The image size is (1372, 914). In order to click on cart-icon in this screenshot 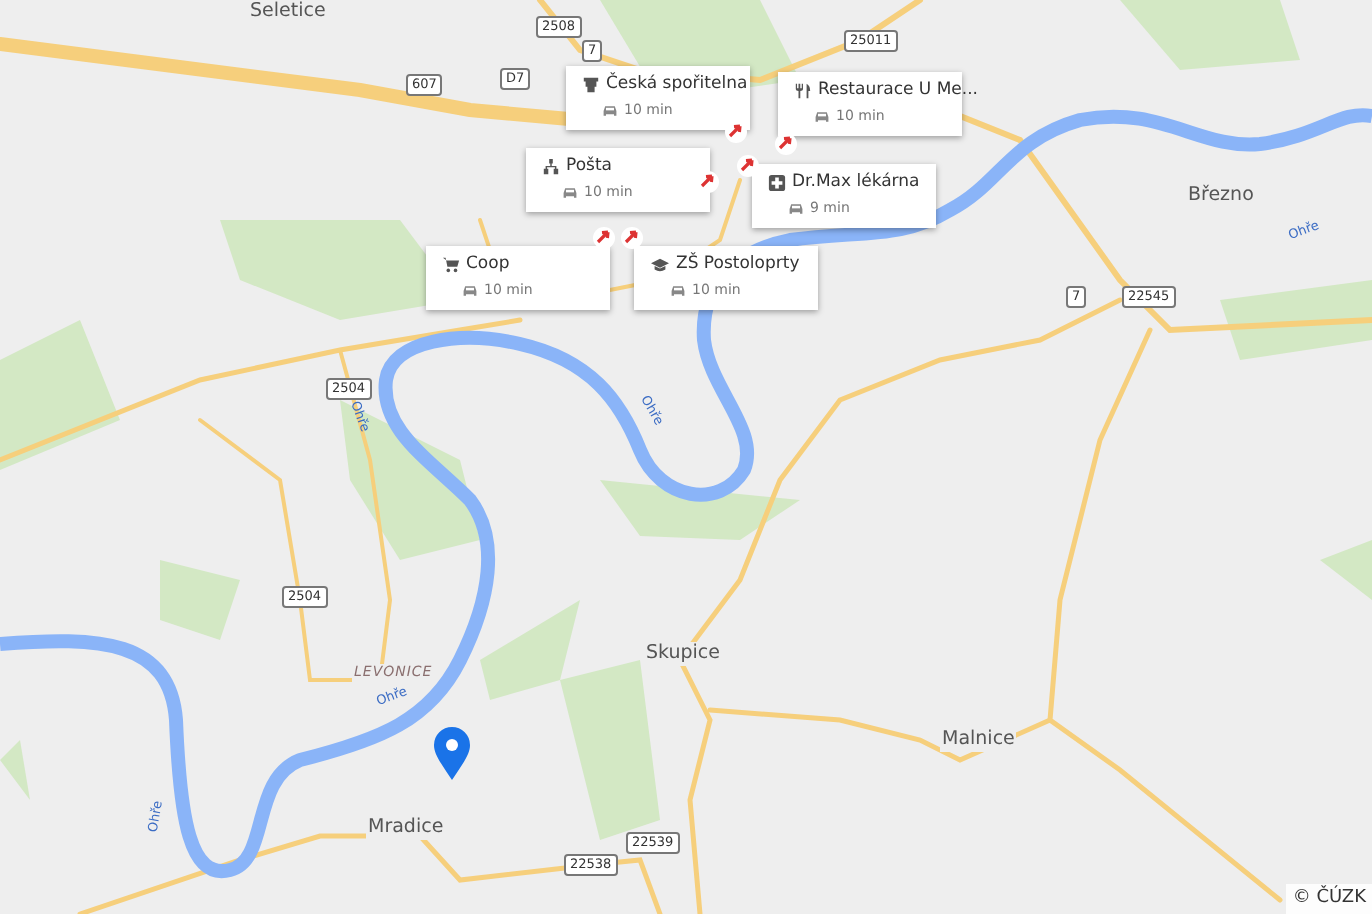, I will do `click(451, 265)`.